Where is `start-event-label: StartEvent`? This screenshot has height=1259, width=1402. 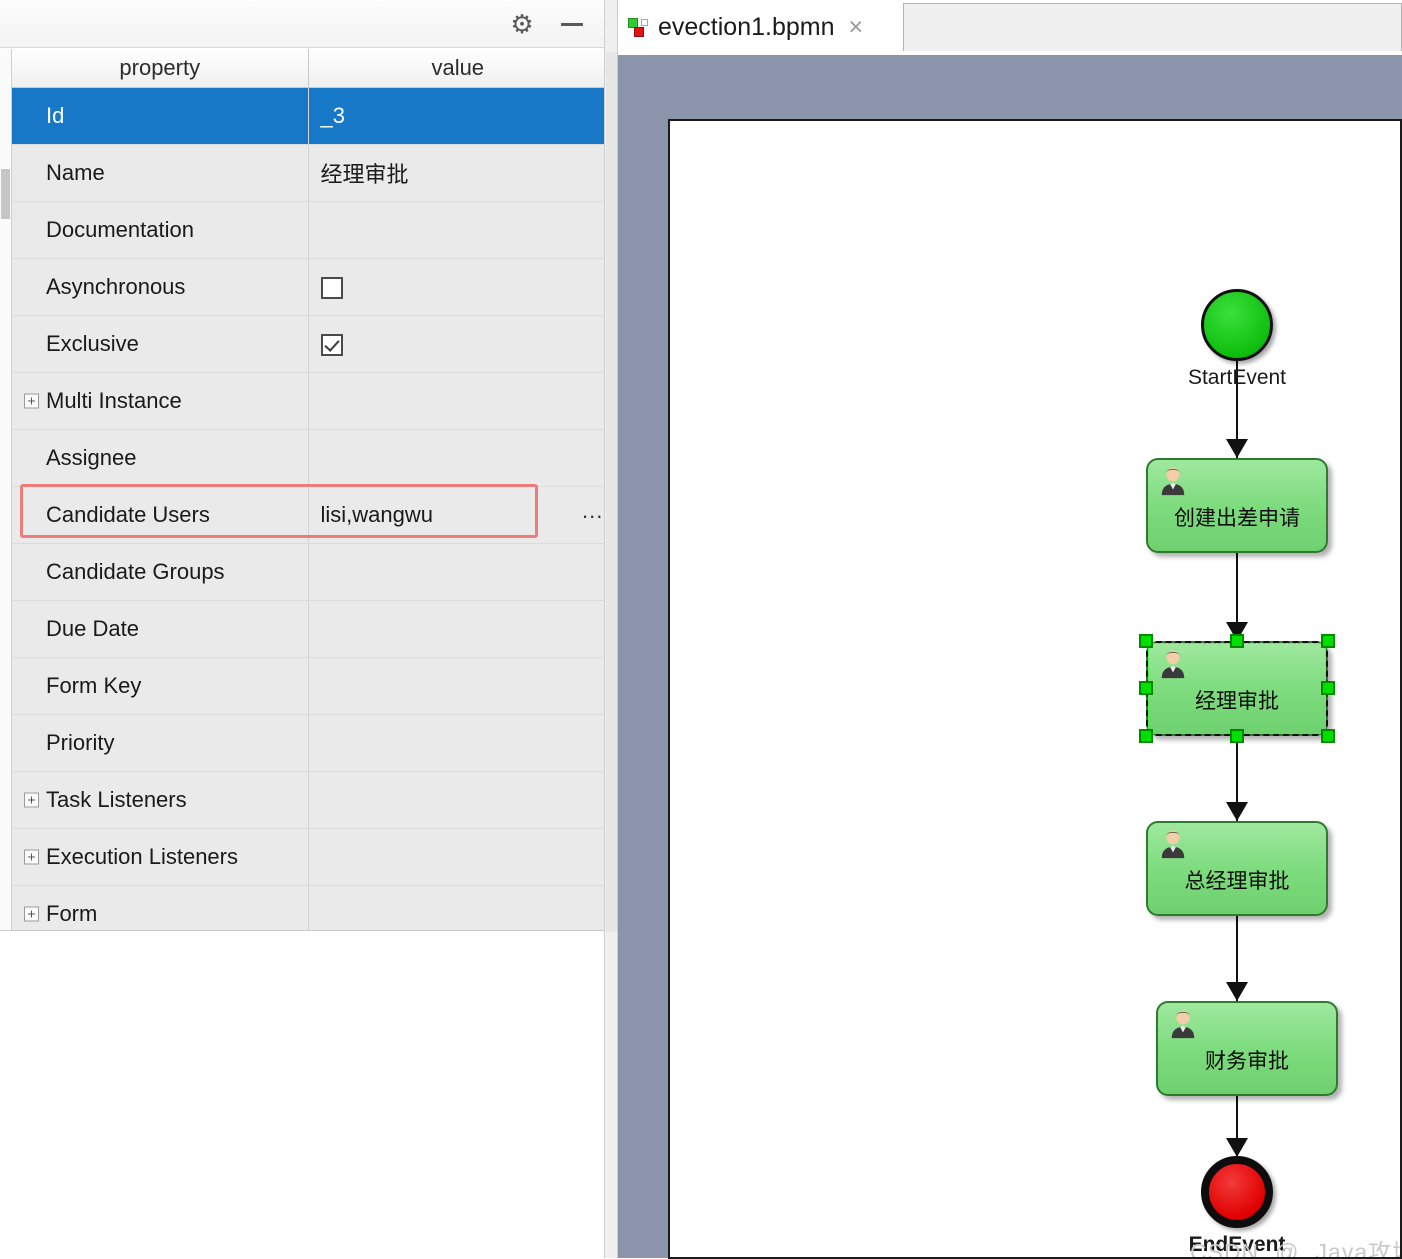 start-event-label: StartEvent is located at coordinates (1237, 377).